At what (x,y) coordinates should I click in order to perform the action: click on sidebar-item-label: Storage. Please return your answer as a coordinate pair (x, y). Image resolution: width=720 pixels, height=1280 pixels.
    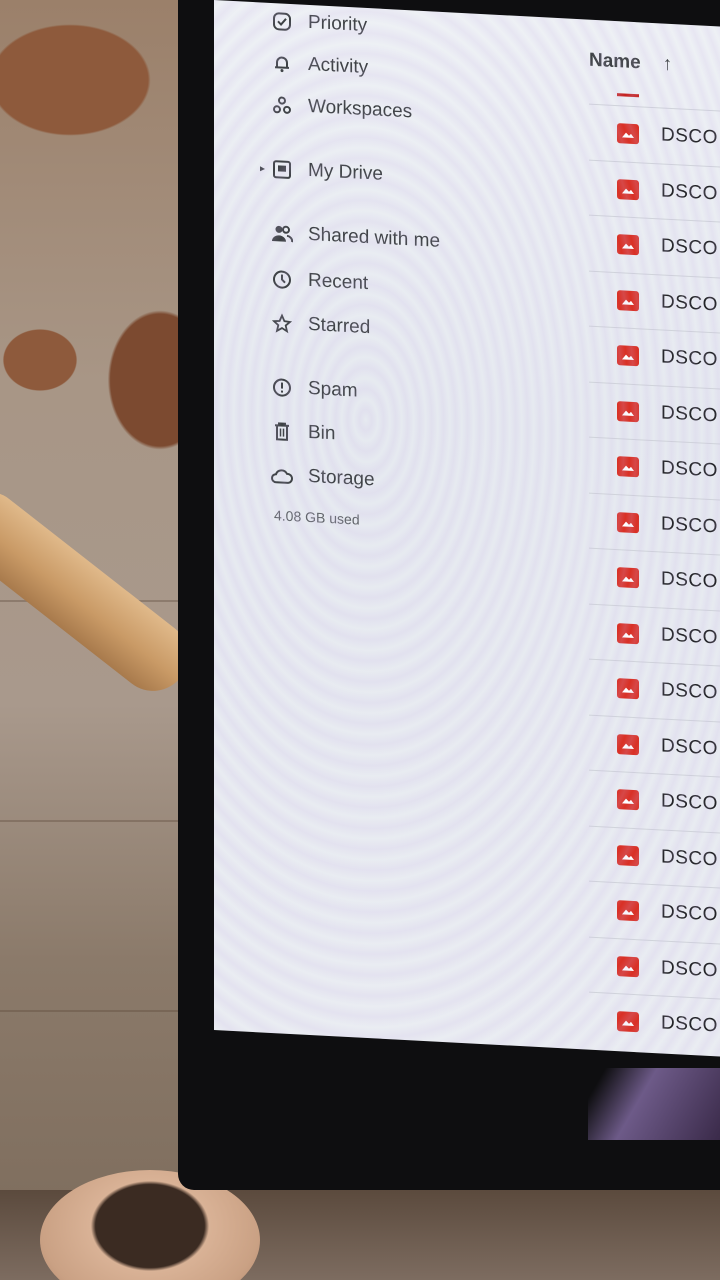
    Looking at the image, I should click on (341, 478).